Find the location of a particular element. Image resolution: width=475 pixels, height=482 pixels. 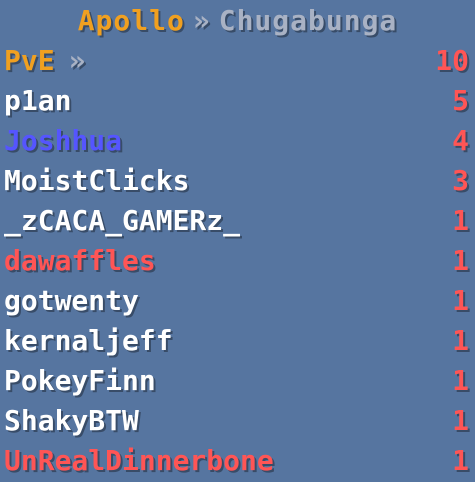

server-name: Apollo is located at coordinates (131, 20).